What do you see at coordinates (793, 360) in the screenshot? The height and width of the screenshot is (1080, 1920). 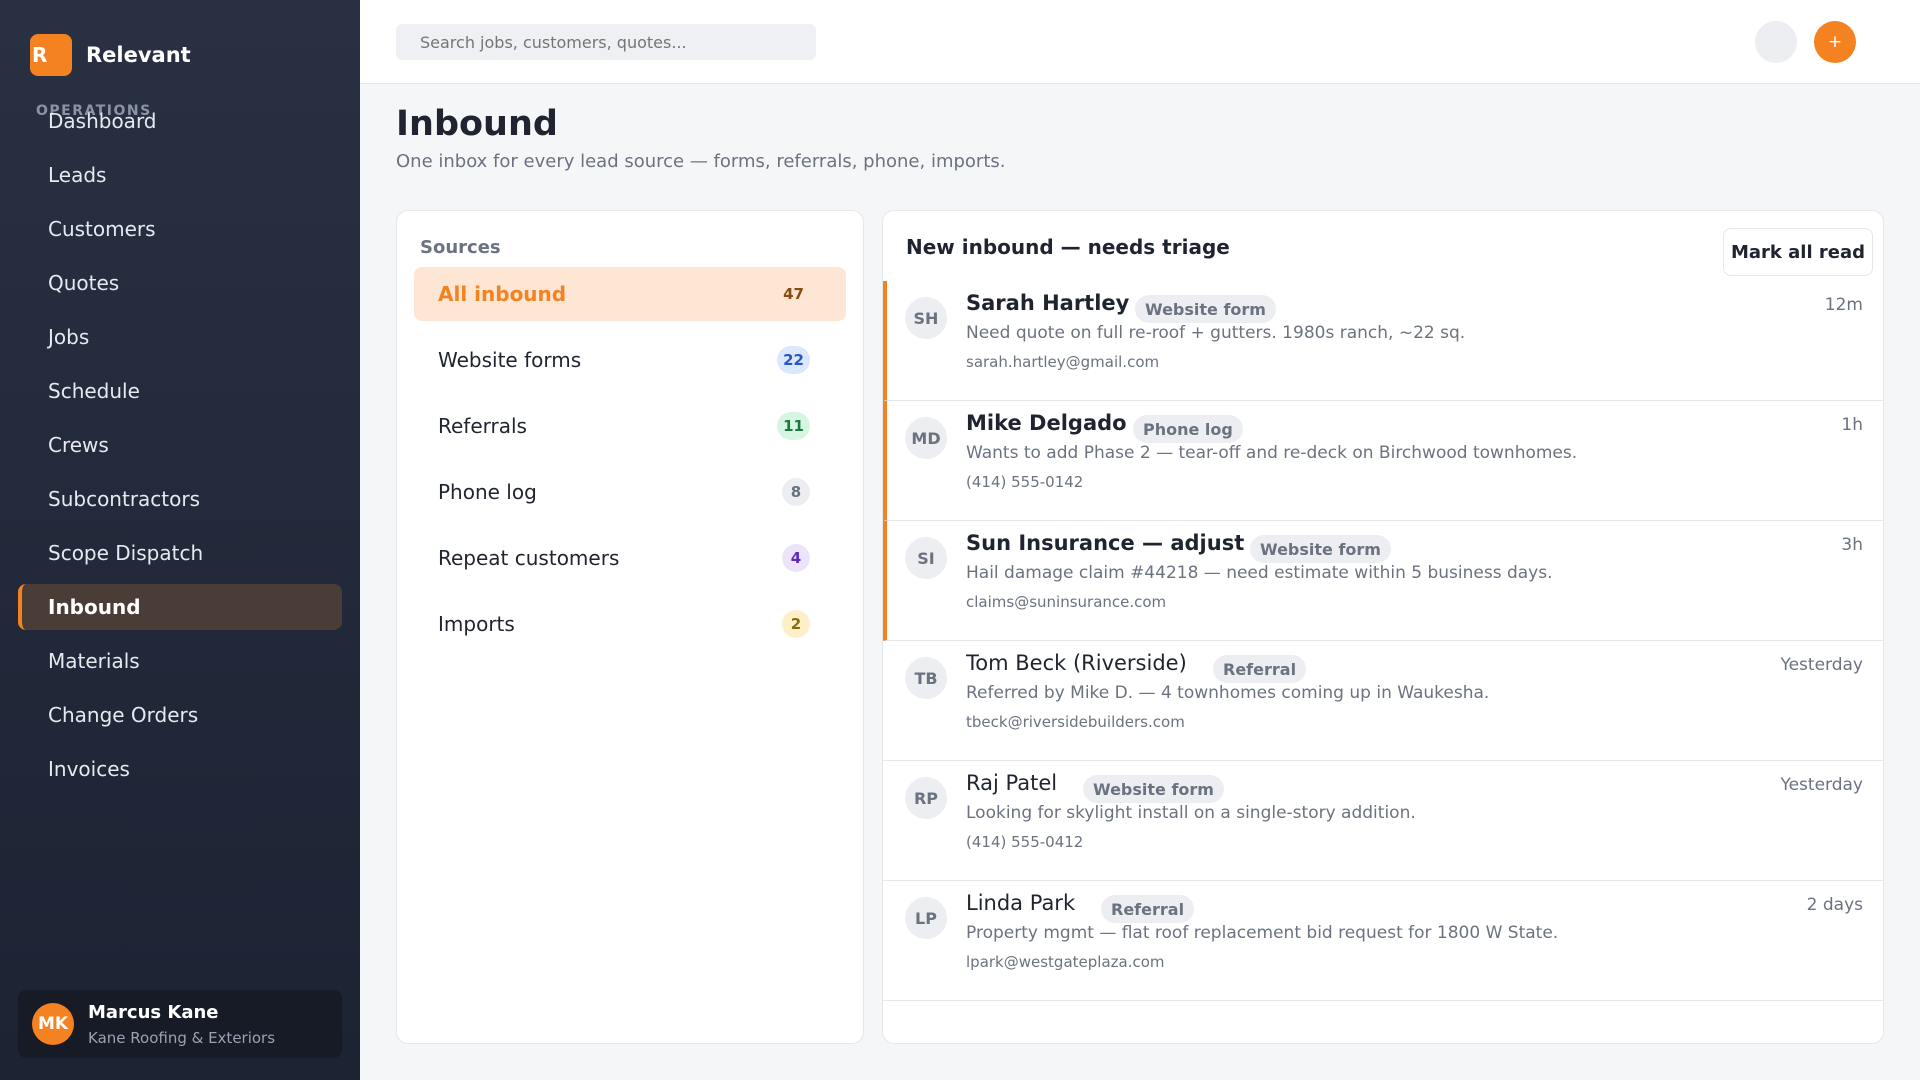 I see `count-badge: 22` at bounding box center [793, 360].